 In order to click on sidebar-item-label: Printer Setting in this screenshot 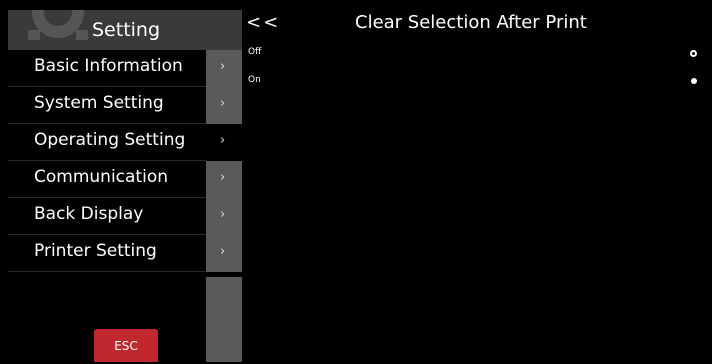, I will do `click(95, 251)`.